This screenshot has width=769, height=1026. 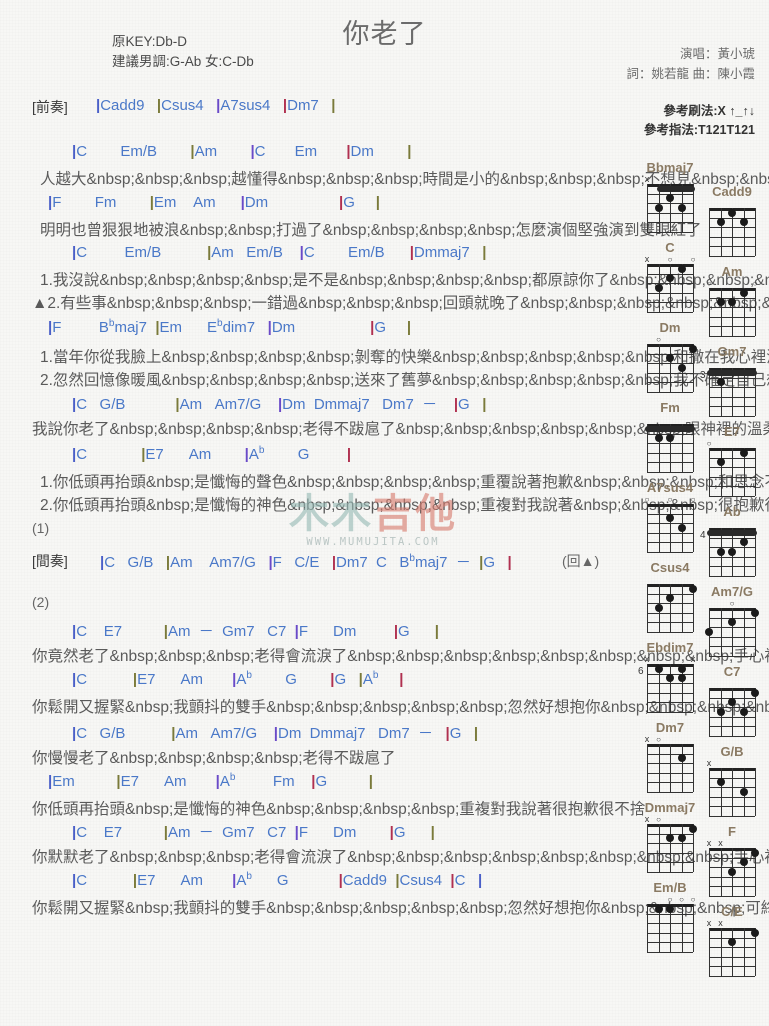 What do you see at coordinates (279, 252) in the screenshot?
I see `chord-line: |C Em/B |Am Em/B |C Em/B |Dmmaj7 |` at bounding box center [279, 252].